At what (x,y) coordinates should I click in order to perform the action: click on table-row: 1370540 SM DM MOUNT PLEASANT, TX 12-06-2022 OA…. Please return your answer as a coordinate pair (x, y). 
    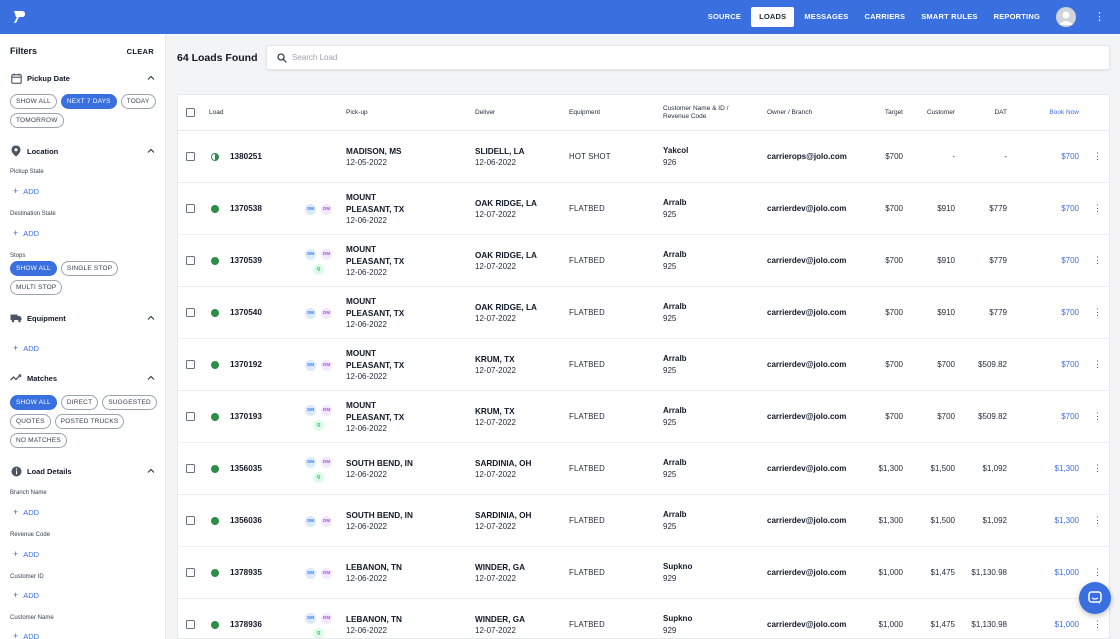
    Looking at the image, I should click on (643, 313).